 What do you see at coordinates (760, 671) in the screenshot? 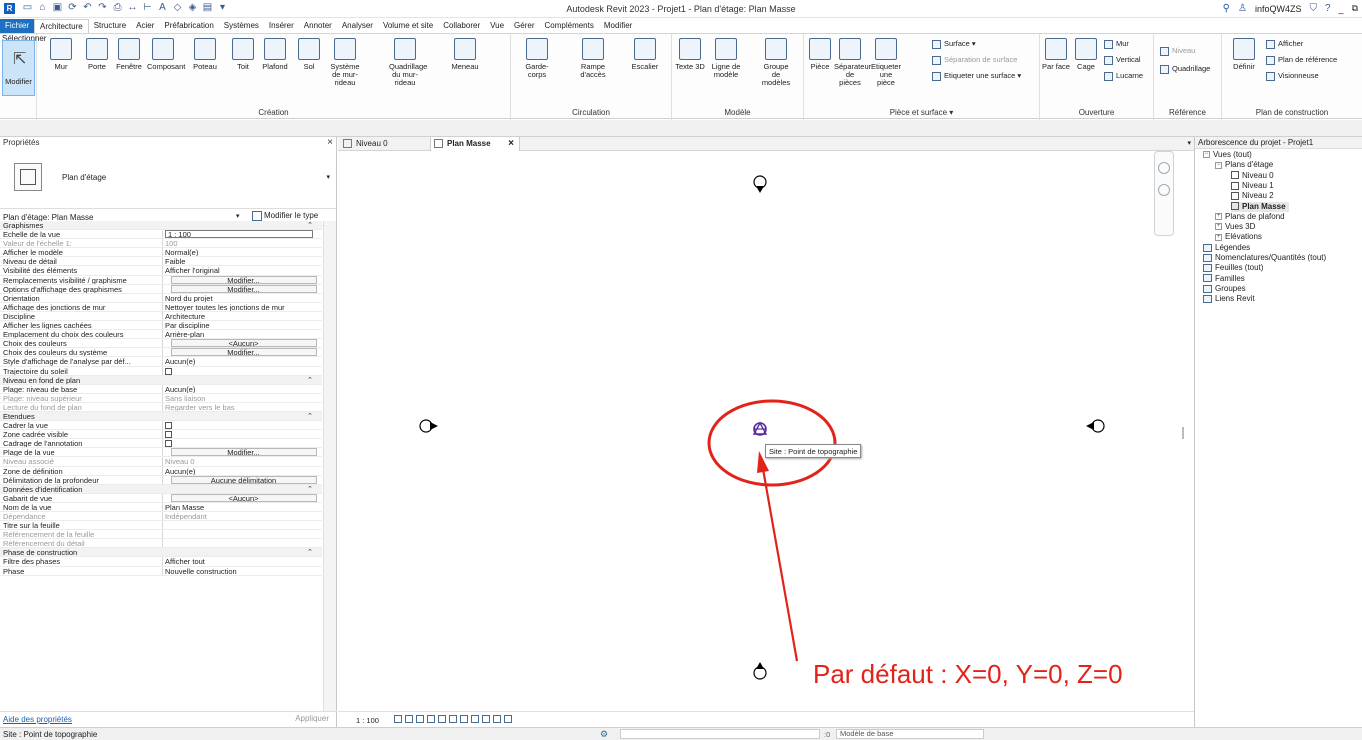
I see `elevation-marker-south` at bounding box center [760, 671].